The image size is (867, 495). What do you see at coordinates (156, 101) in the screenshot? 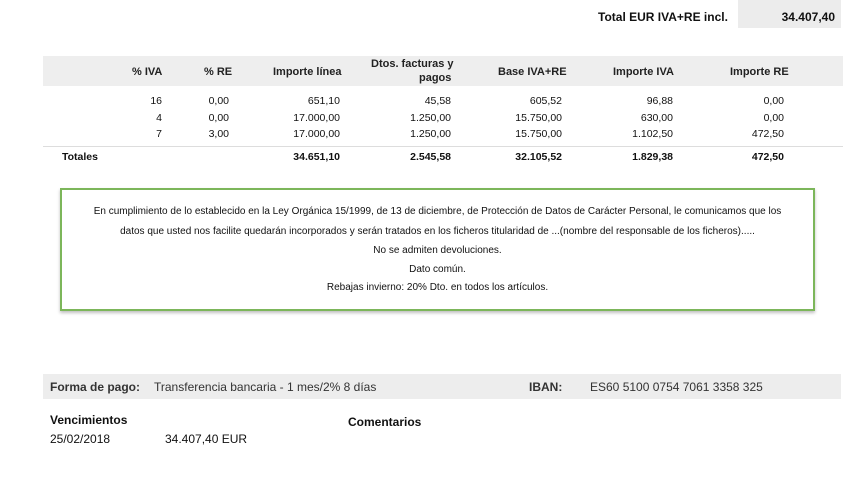
I see `cell-iva: 16` at bounding box center [156, 101].